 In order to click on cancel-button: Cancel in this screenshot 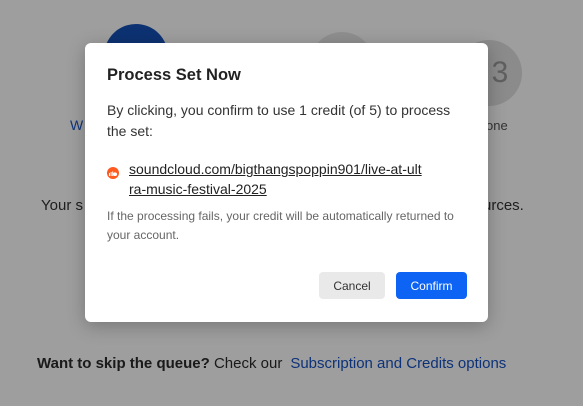, I will do `click(352, 285)`.